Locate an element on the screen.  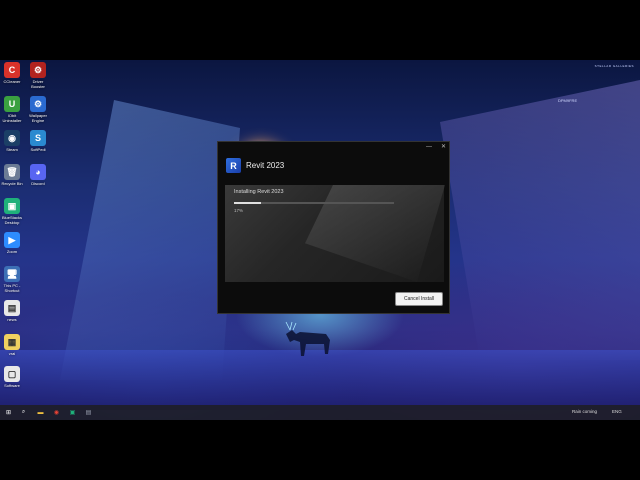
desktop-icon-label: Discord is located at coordinates (38, 183).